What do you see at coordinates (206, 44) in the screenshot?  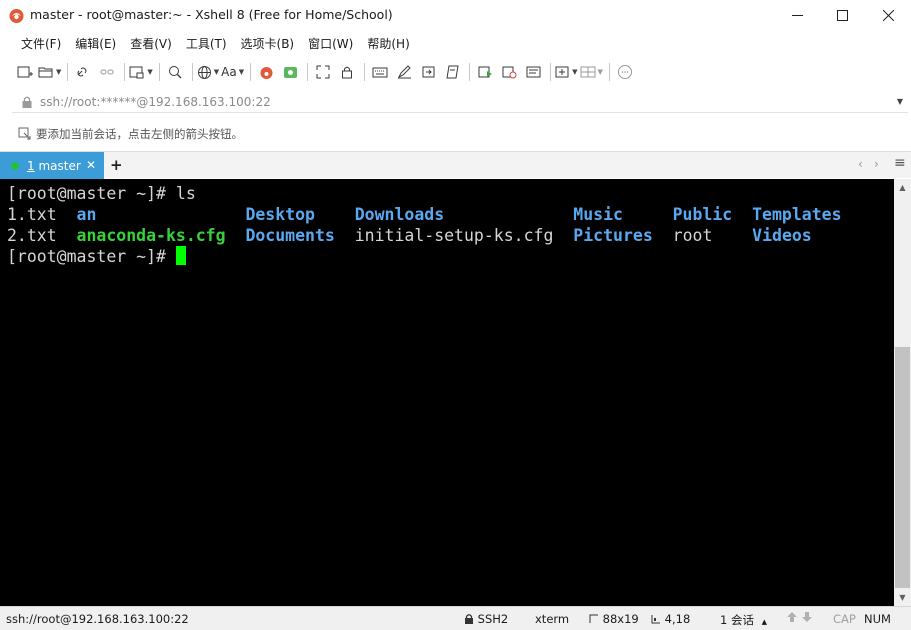 I see `menu-tools: 工具(T)` at bounding box center [206, 44].